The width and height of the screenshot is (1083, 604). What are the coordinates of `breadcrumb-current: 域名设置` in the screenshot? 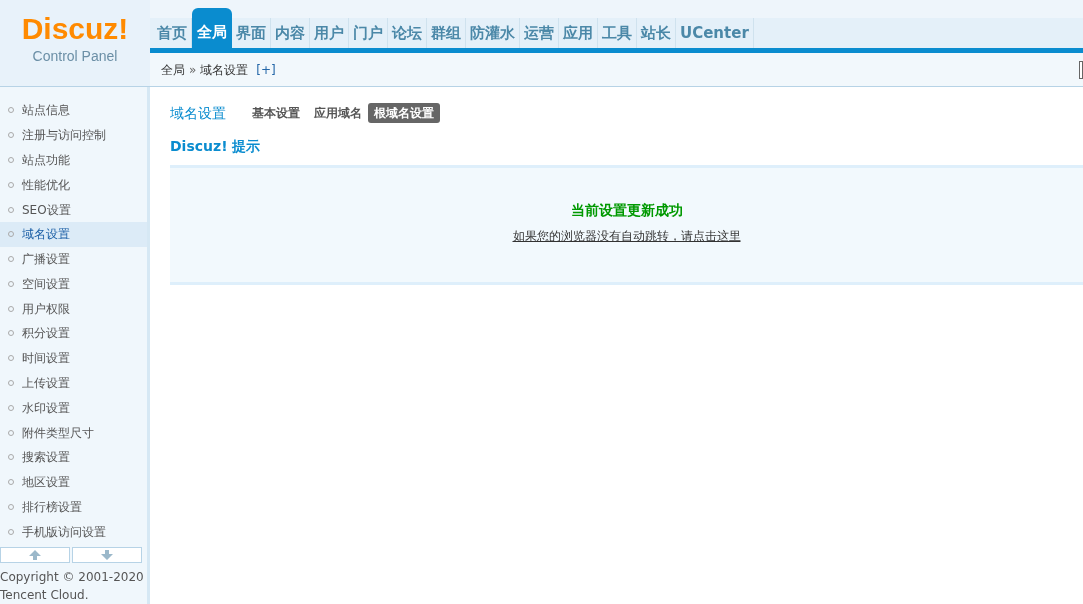 It's located at (224, 70).